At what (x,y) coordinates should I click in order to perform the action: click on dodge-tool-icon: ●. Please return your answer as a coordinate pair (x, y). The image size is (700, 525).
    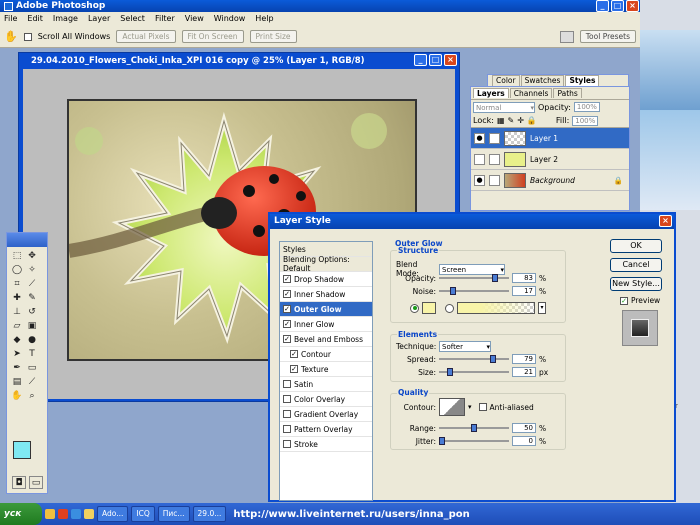
    Looking at the image, I should click on (32, 339).